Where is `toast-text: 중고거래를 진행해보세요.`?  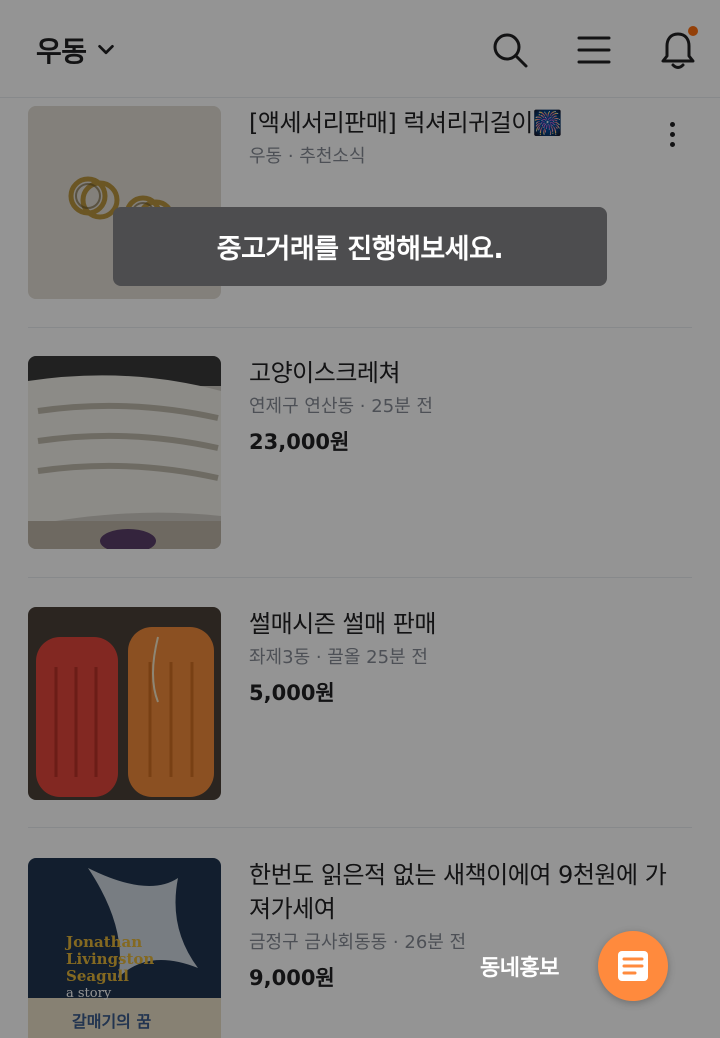 toast-text: 중고거래를 진행해보세요. is located at coordinates (360, 249).